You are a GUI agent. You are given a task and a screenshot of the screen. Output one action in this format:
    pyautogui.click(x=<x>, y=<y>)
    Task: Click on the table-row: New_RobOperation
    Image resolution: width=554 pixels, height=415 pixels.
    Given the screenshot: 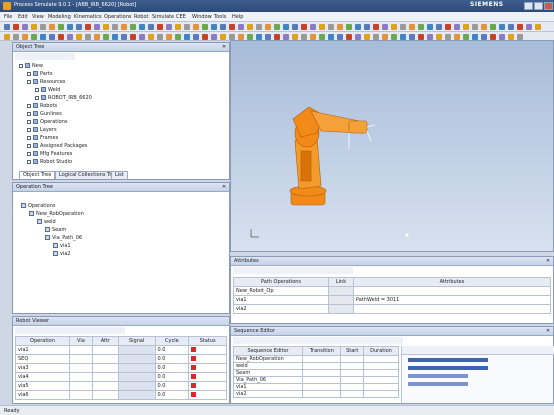 What is the action you would take?
    pyautogui.click(x=316, y=359)
    